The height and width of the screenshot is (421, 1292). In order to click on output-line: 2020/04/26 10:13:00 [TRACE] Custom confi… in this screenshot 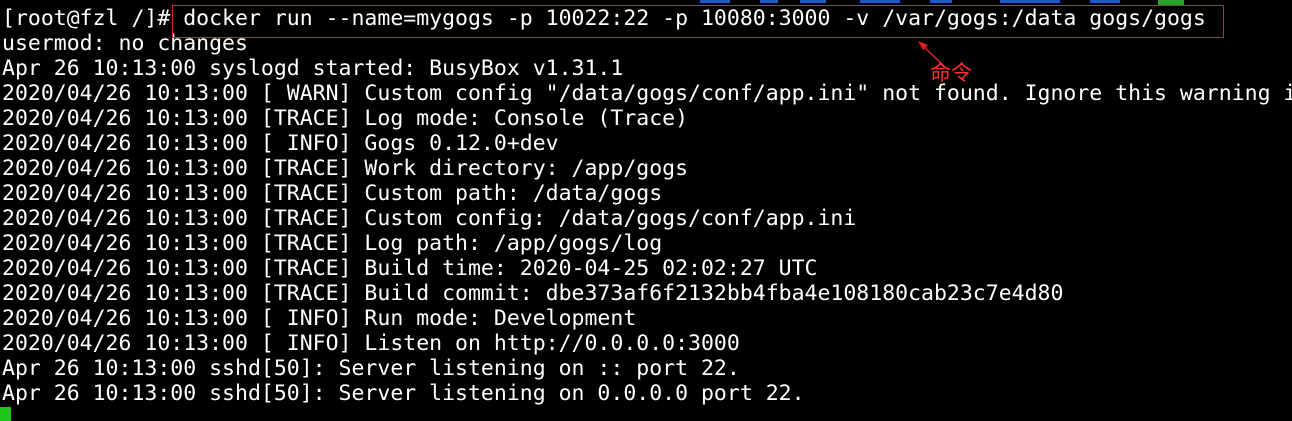, I will do `click(429, 218)`.